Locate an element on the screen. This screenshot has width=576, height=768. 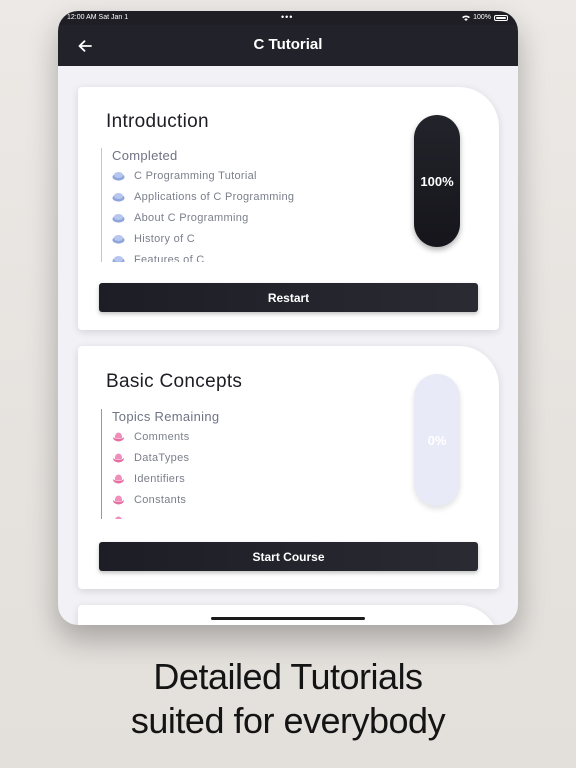
topic-list-heading: Completed is located at coordinates (145, 155).